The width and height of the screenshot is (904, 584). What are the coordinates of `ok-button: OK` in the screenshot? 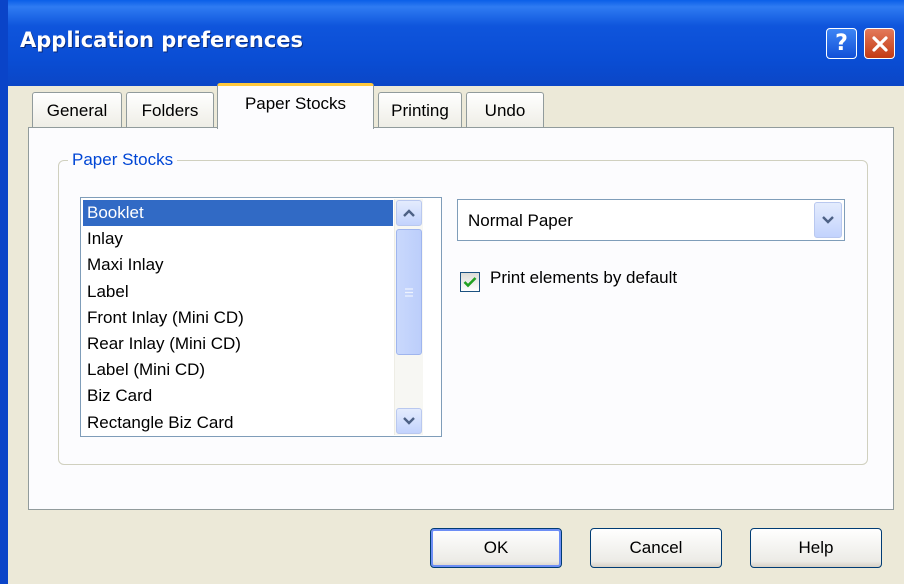 It's located at (496, 548).